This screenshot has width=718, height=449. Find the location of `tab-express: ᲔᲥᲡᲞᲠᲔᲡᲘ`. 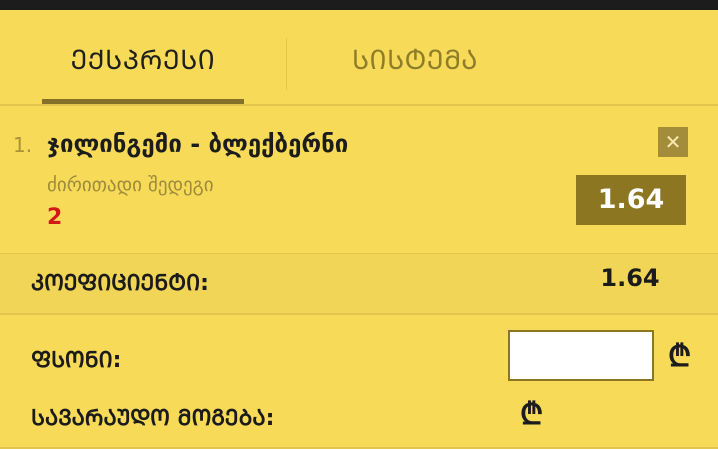

tab-express: ᲔᲥᲡᲞᲠᲔᲡᲘ is located at coordinates (143, 58).